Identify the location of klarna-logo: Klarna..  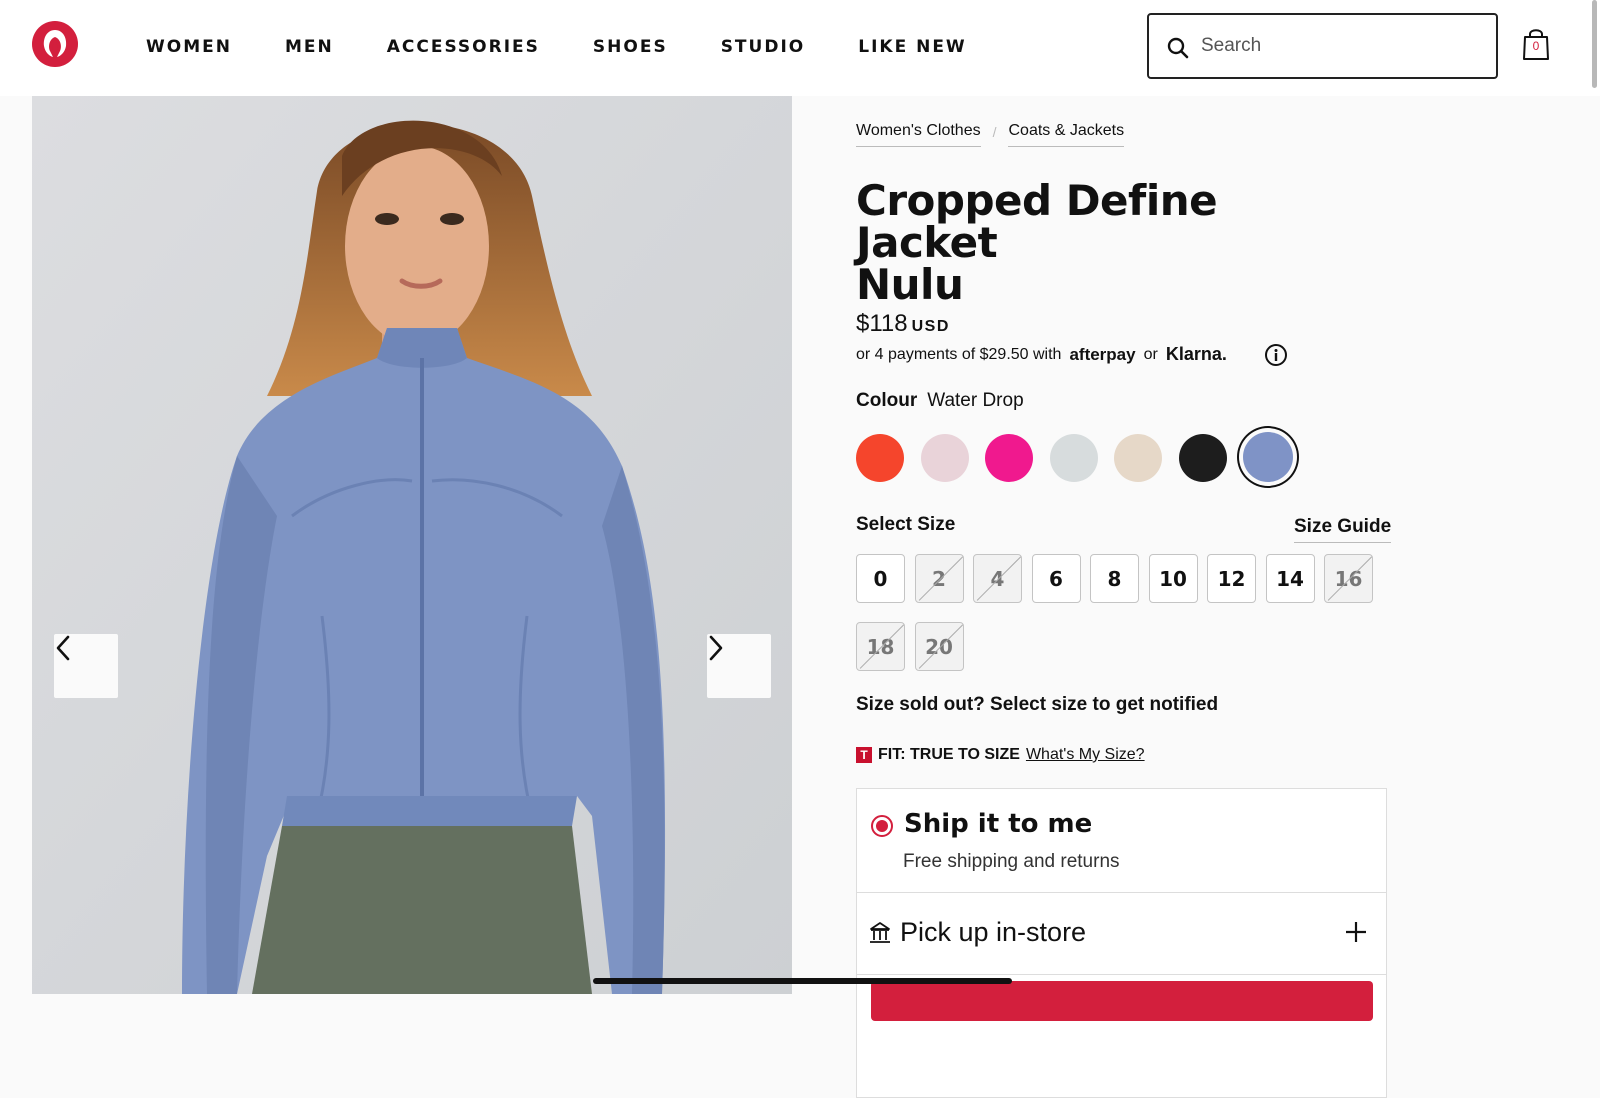
(1196, 354).